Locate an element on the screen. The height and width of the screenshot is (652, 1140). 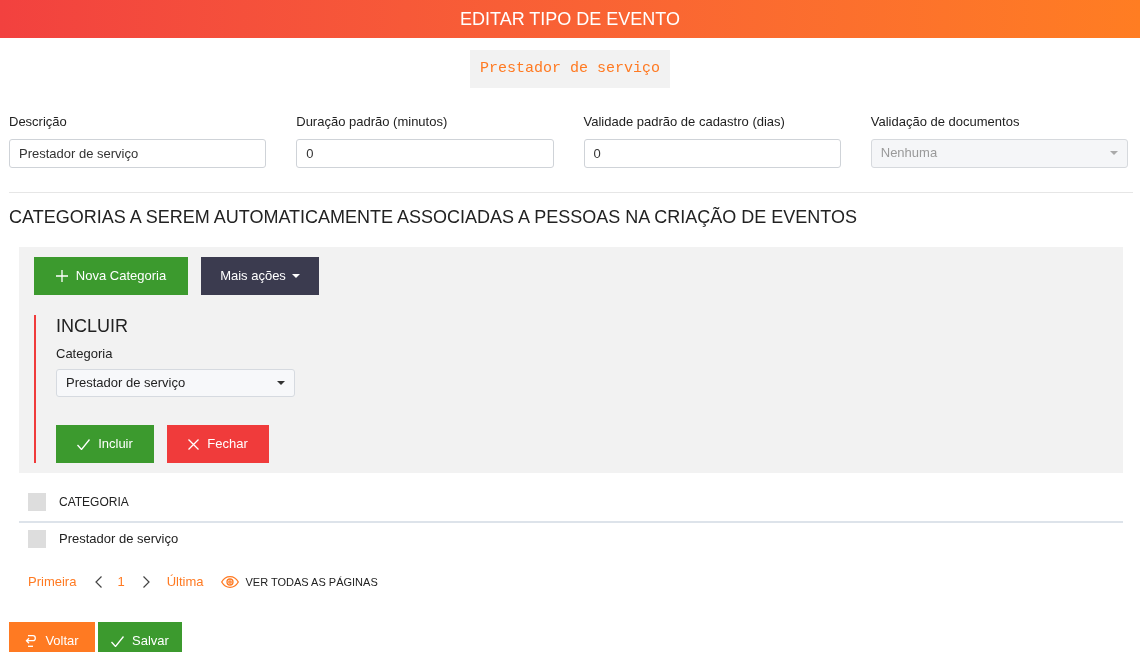
close-icon is located at coordinates (194, 444).